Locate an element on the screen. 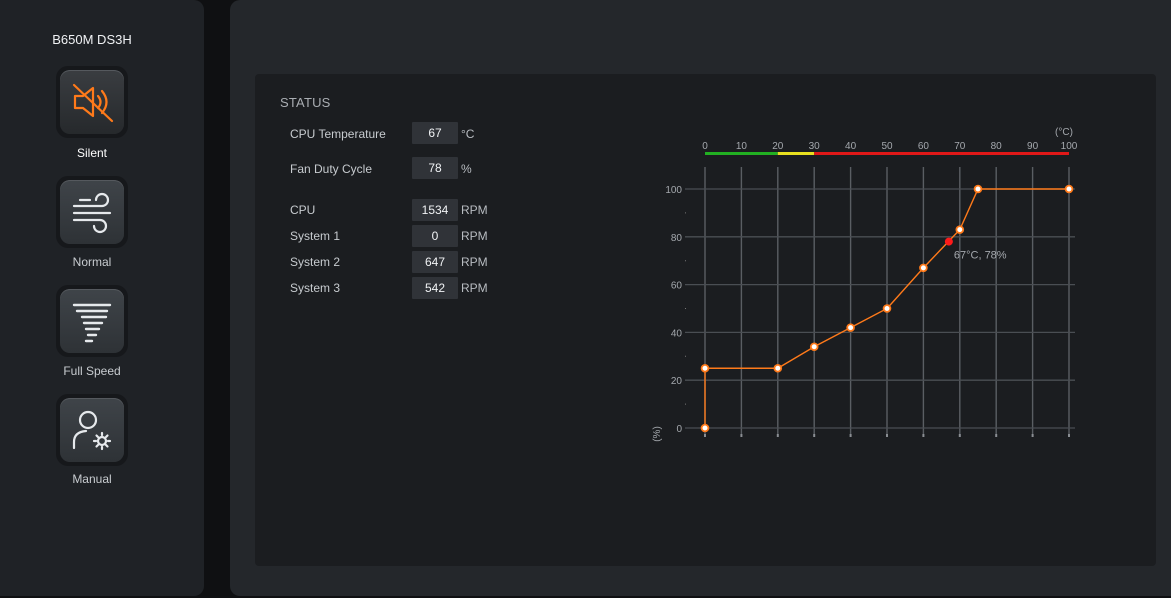 This screenshot has height=598, width=1171. mode-manual-label: Manual is located at coordinates (92, 479).